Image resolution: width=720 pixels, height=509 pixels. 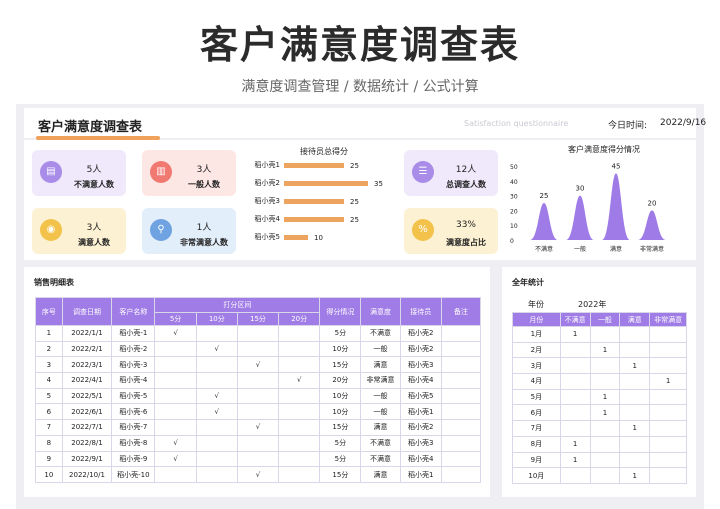 What do you see at coordinates (605, 319) in the screenshot?
I see `annual-col-header: 一般` at bounding box center [605, 319].